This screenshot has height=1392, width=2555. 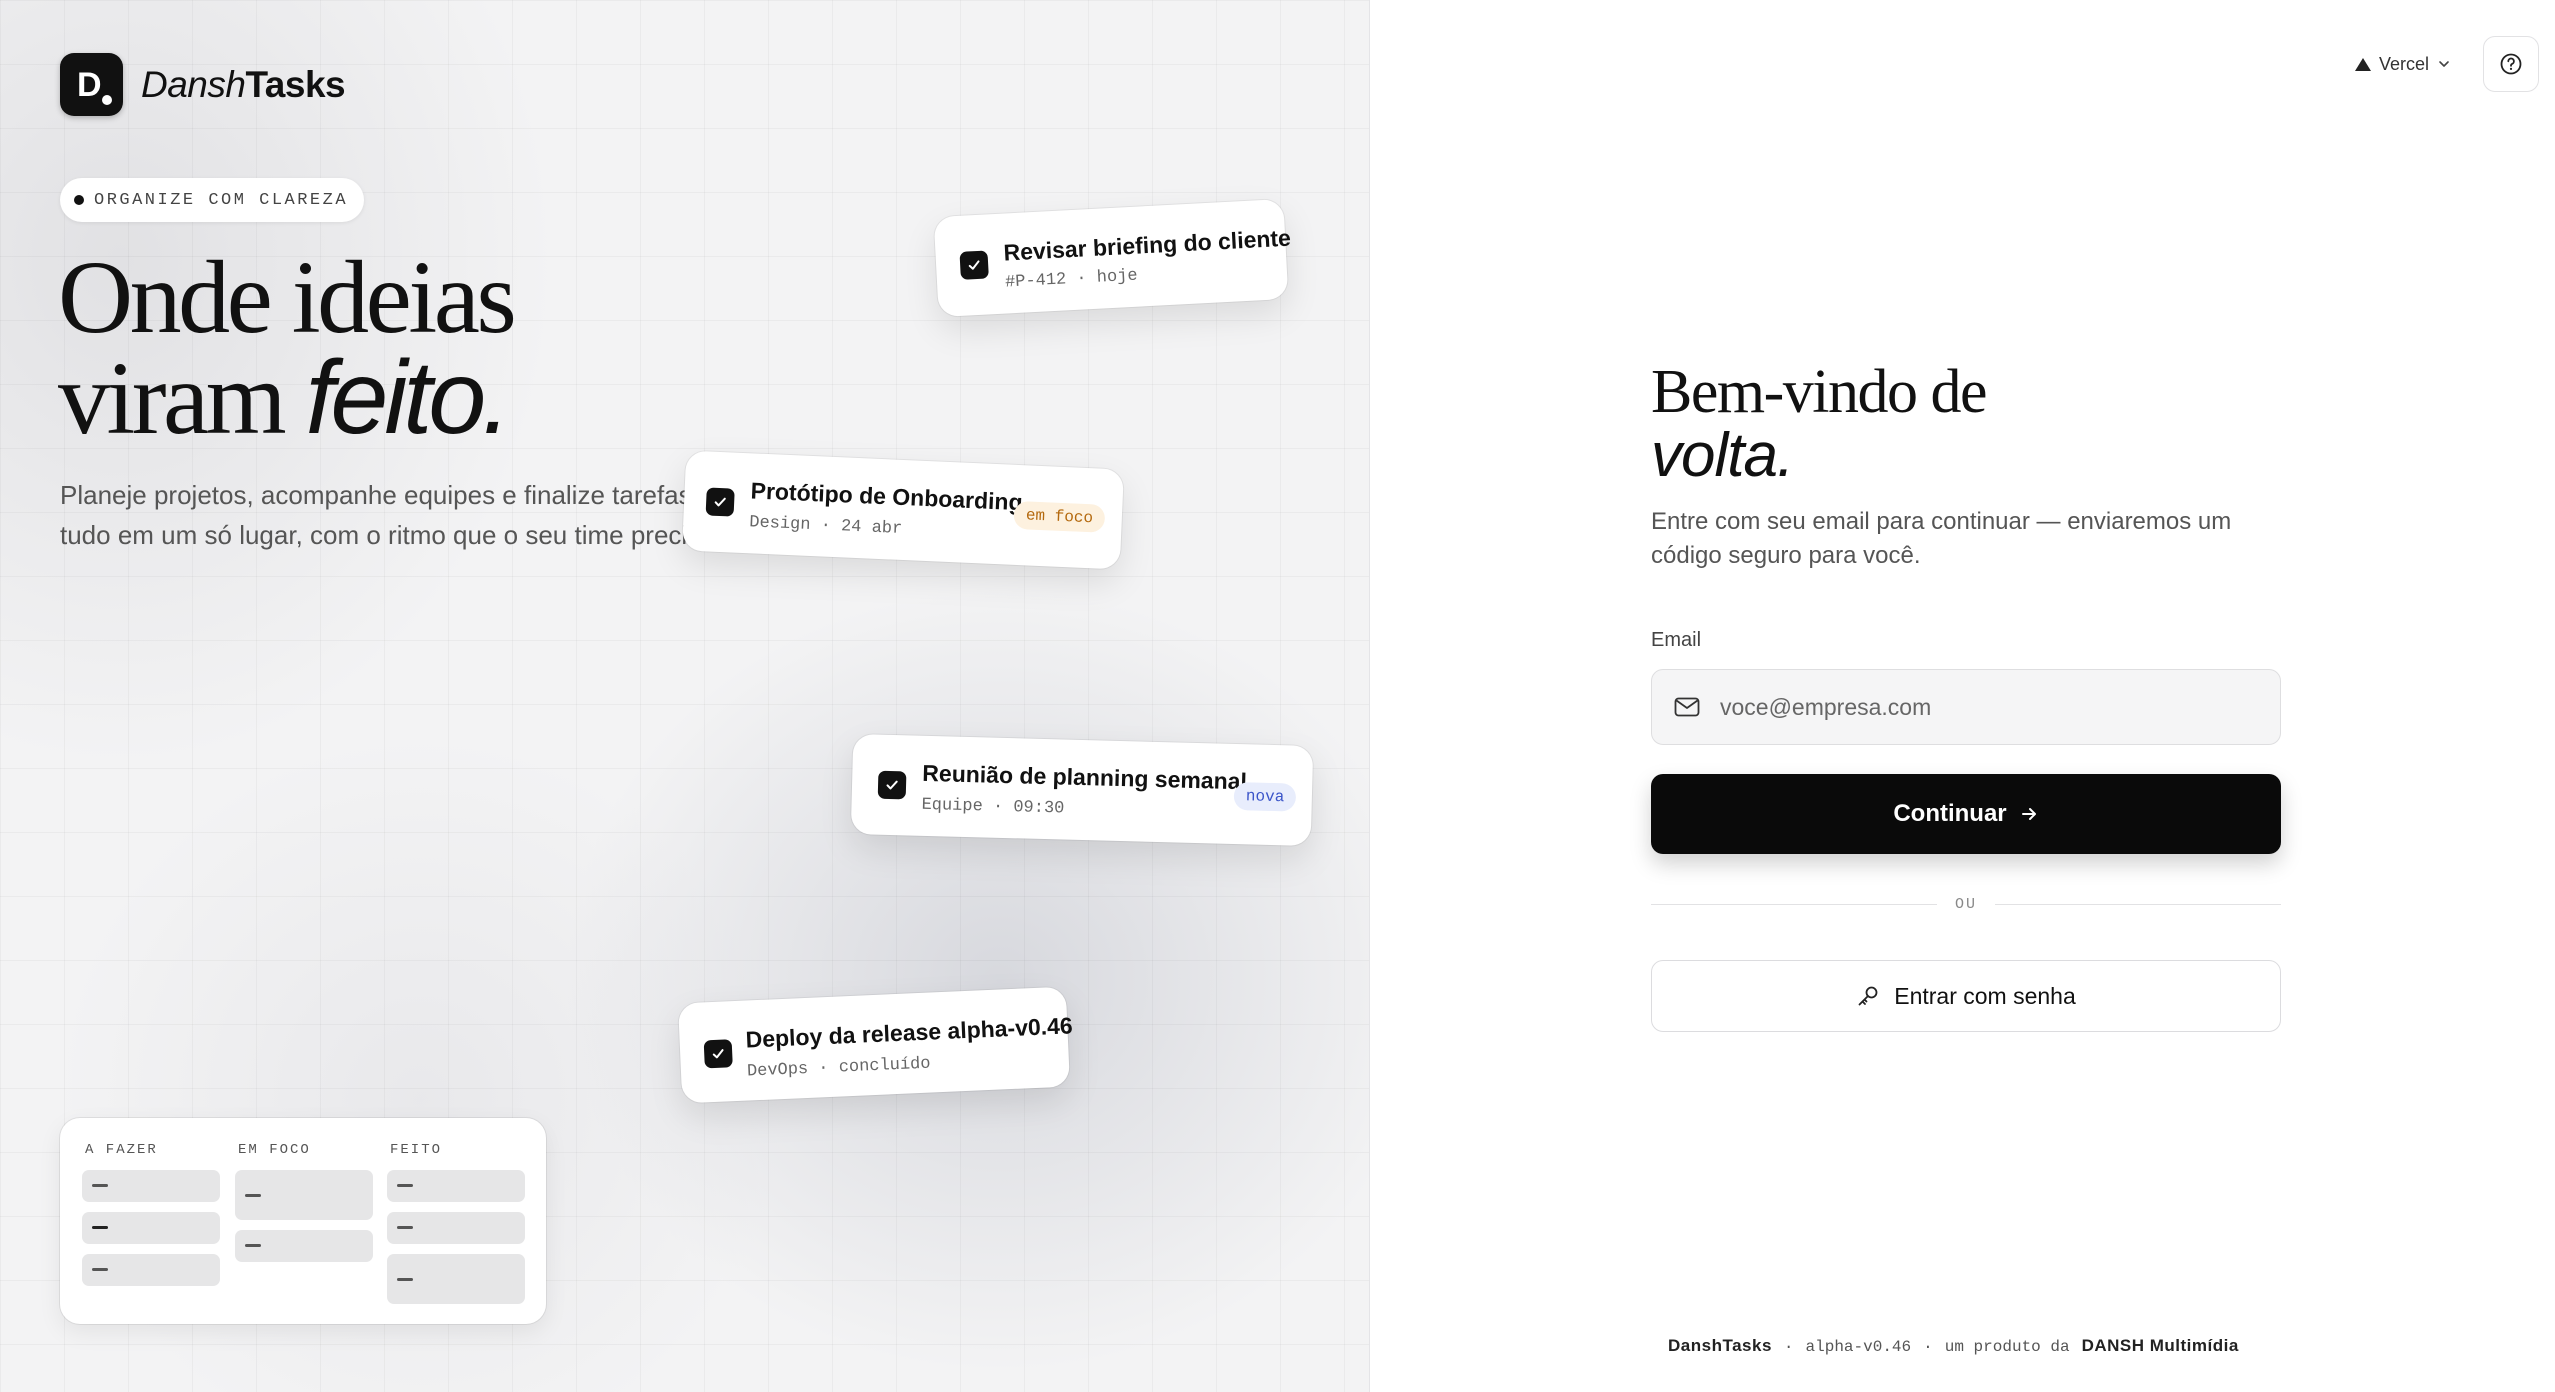 I want to click on key-icon, so click(x=1868, y=996).